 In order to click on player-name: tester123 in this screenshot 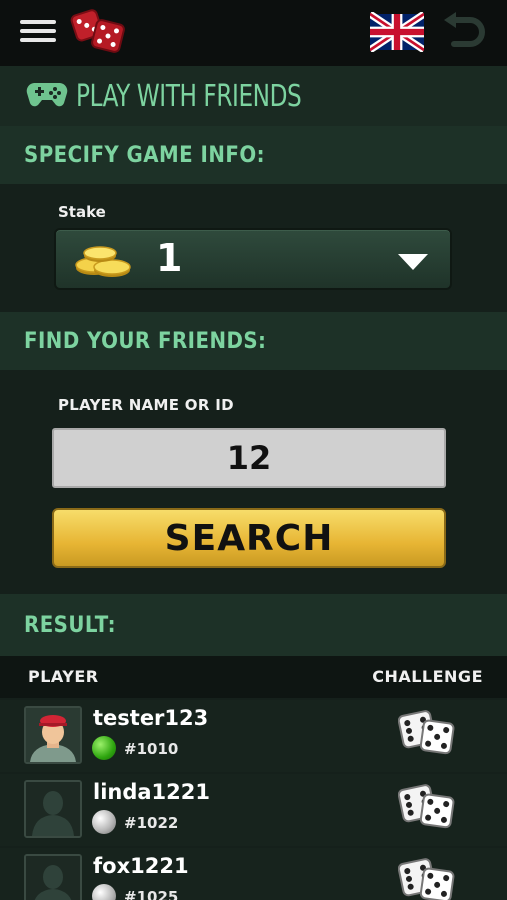, I will do `click(151, 718)`.